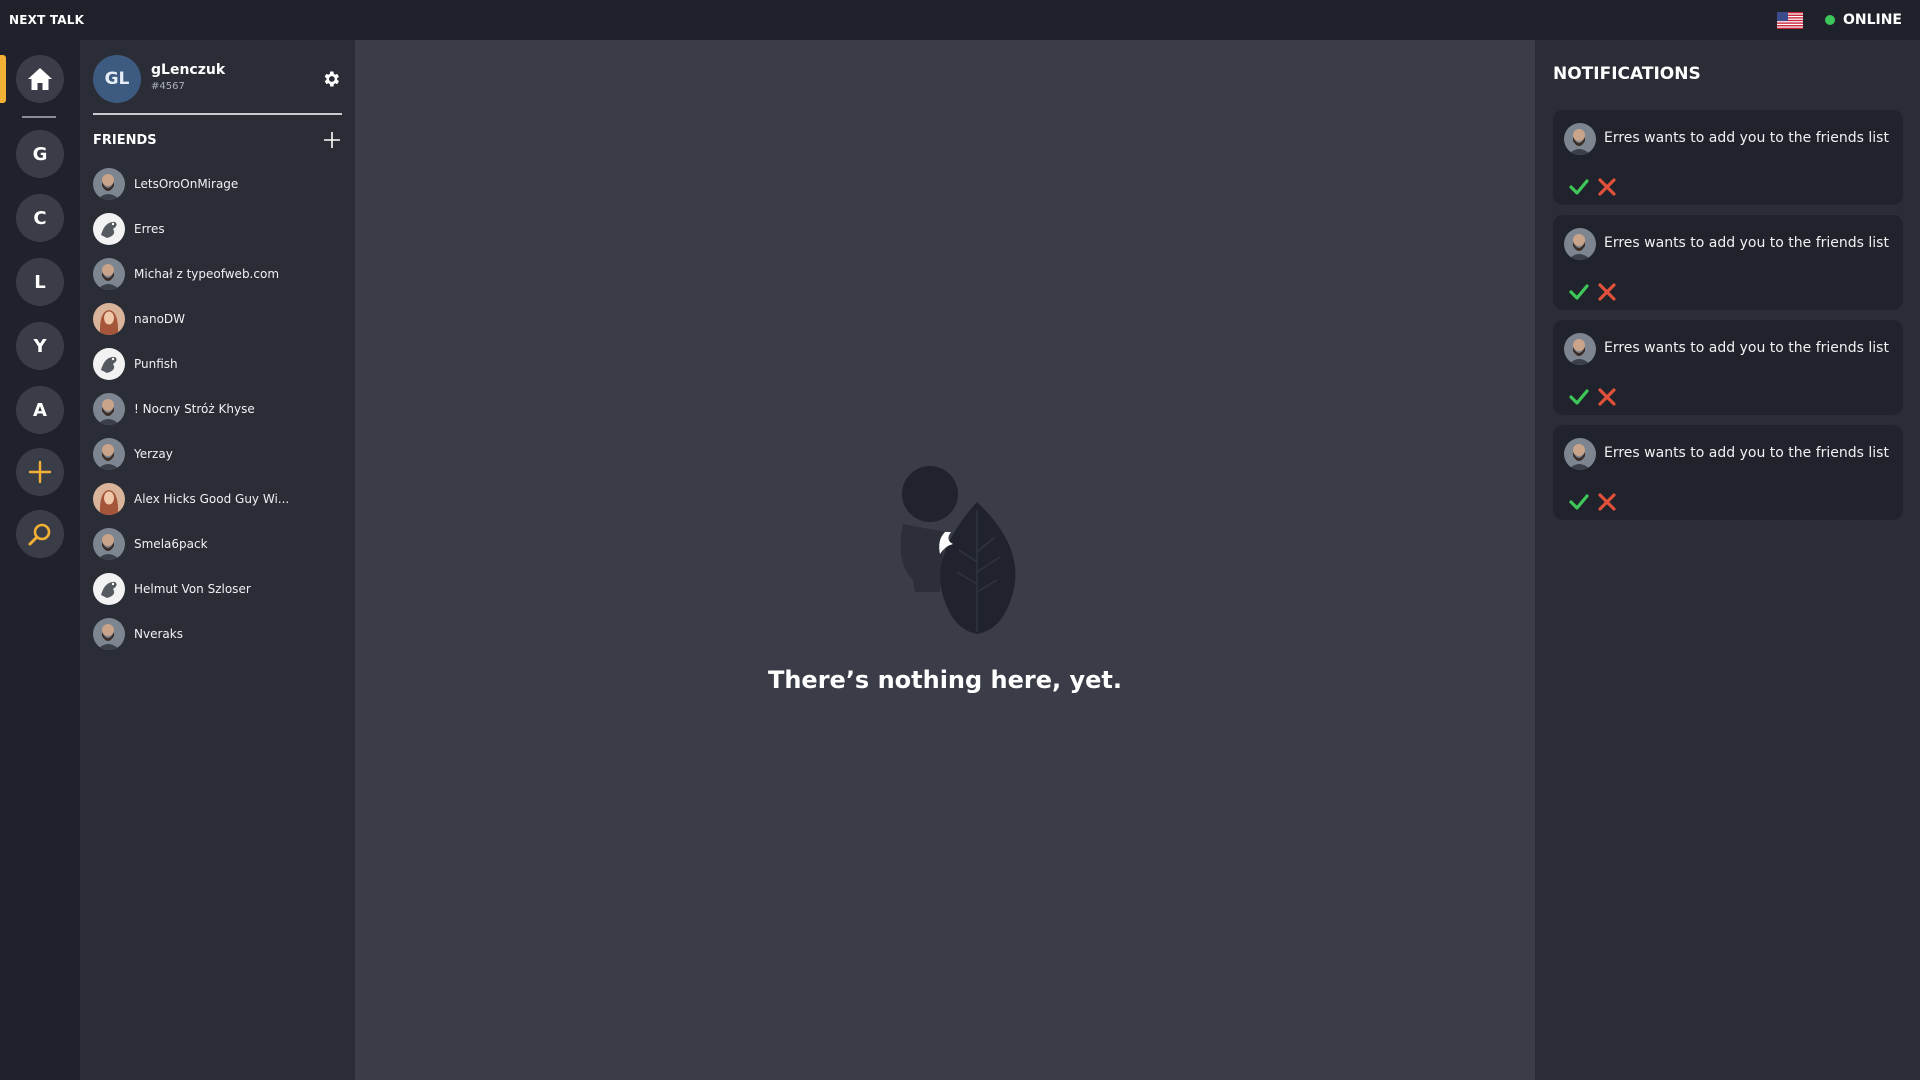 The height and width of the screenshot is (1080, 1920). Describe the element at coordinates (1627, 74) in the screenshot. I see `notifications-title: NOTIFICATIONS` at that location.